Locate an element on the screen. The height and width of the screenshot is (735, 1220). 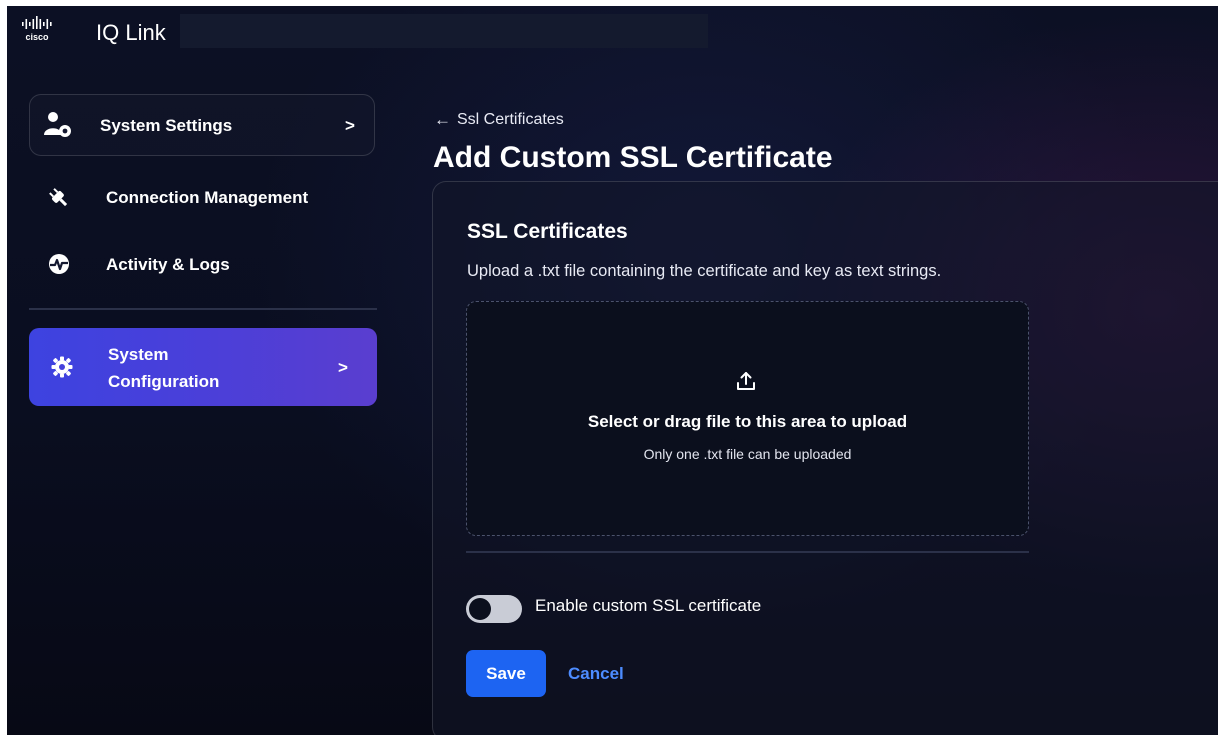
dropzone-hint-text: Only one .txt file can be uploaded is located at coordinates (747, 454).